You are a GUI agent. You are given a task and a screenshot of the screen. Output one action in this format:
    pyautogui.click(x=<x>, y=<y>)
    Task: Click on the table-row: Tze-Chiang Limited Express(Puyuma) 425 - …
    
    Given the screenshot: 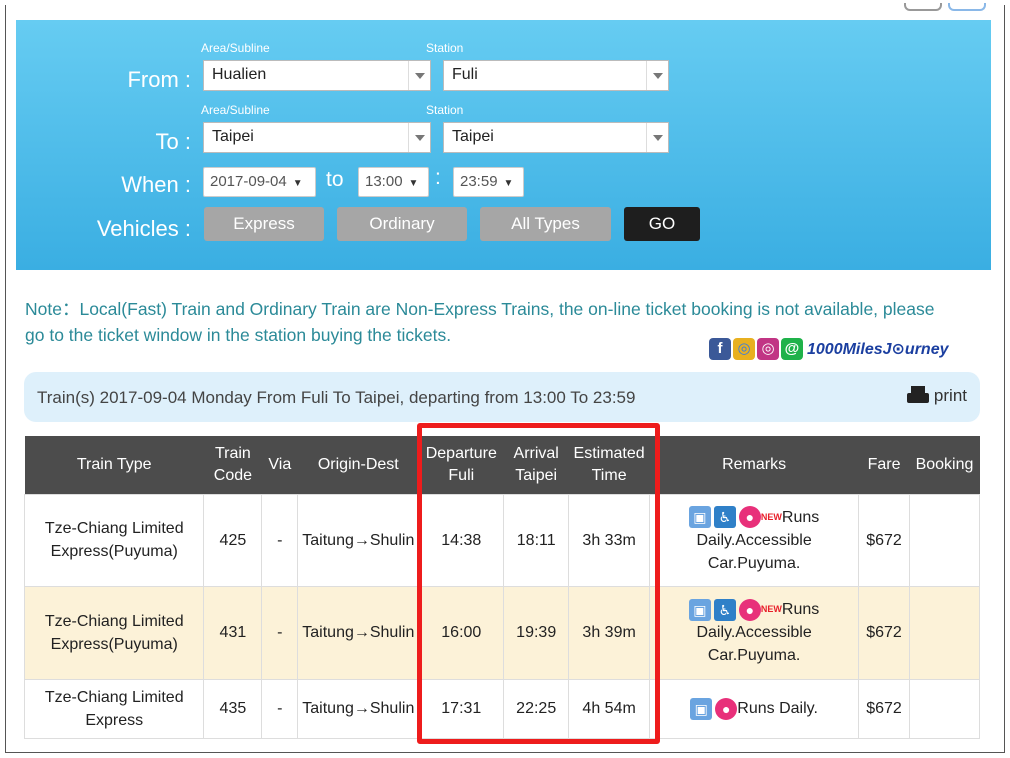 What is the action you would take?
    pyautogui.click(x=501, y=540)
    